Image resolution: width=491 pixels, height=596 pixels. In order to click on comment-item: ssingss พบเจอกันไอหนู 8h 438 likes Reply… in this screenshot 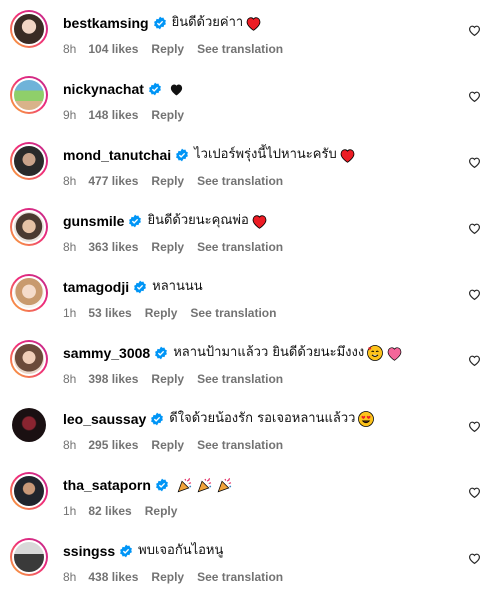, I will do `click(245, 561)`.